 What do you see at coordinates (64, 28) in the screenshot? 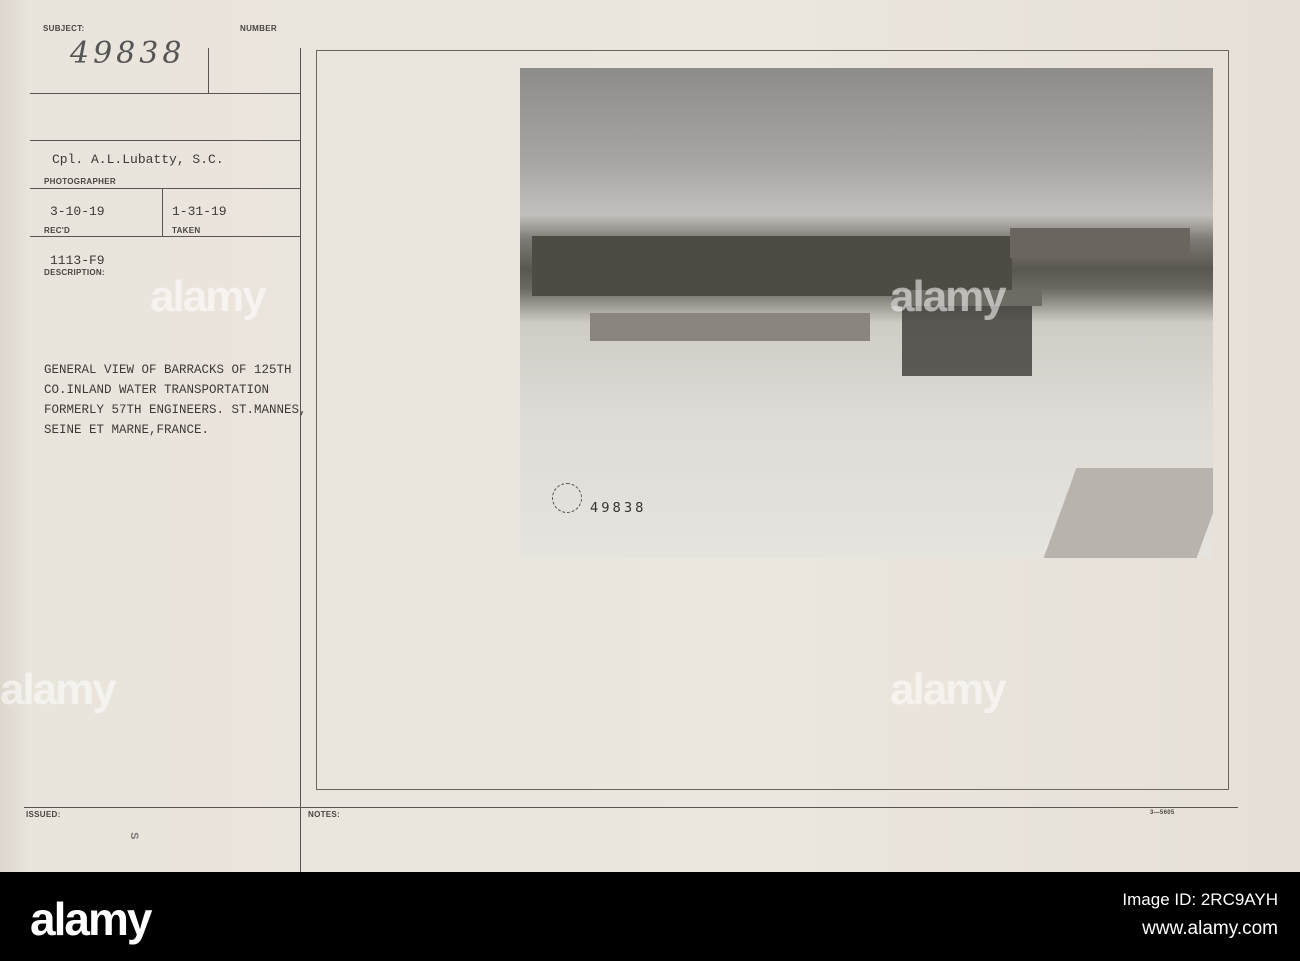
I see `subject-label: SUBJECT:` at bounding box center [64, 28].